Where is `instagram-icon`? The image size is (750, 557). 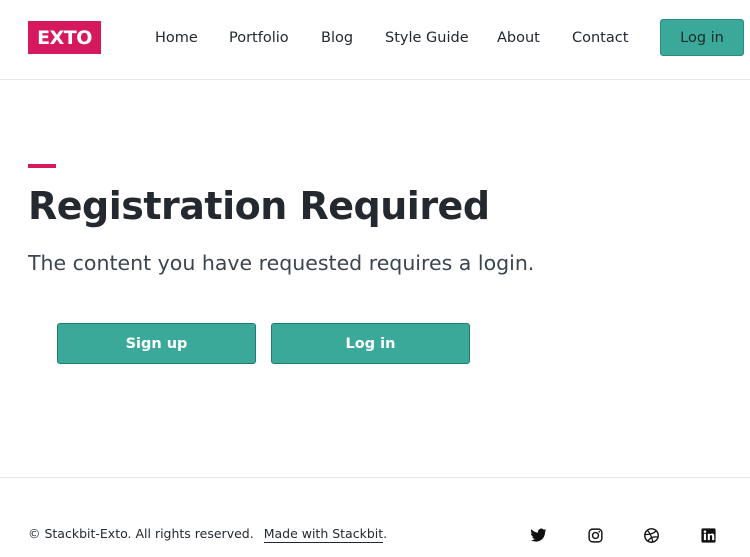 instagram-icon is located at coordinates (595, 535).